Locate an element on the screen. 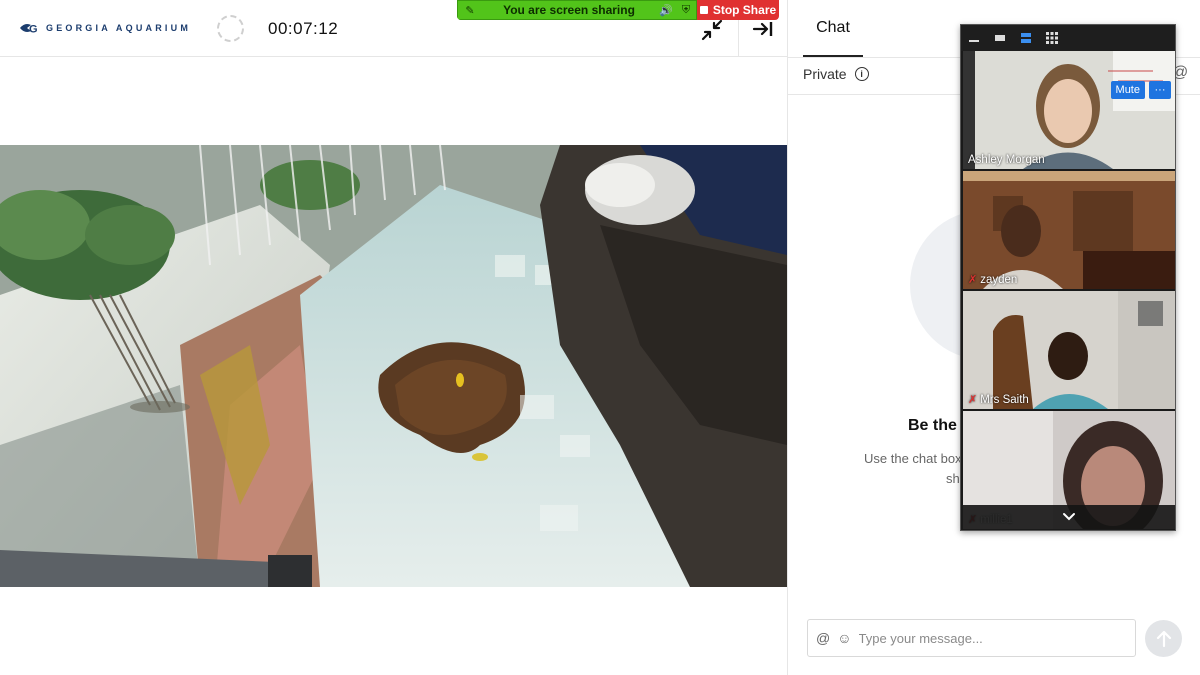  participant-name: ✗ Mrs Saith is located at coordinates (998, 400).